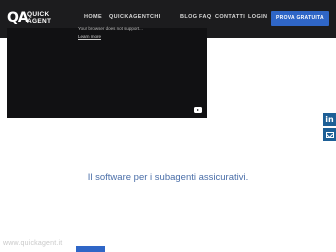  Describe the element at coordinates (129, 19) in the screenshot. I see `nav-quickagent: QUICKAGENT` at that location.